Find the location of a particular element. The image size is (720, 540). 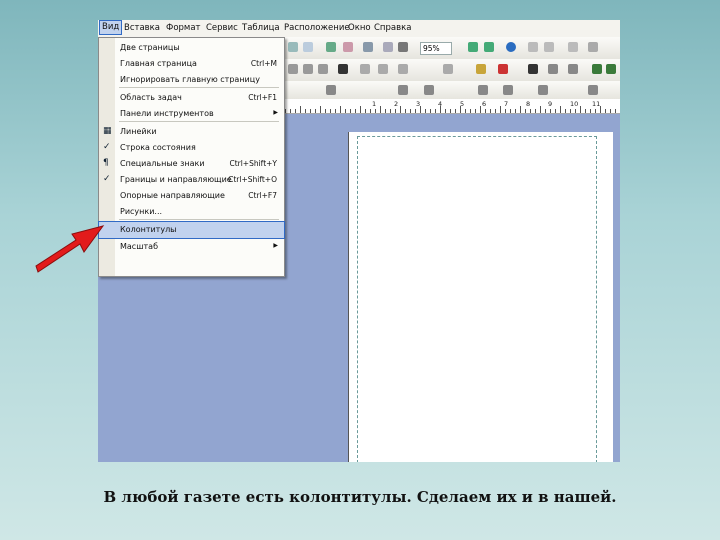

red-arrow-pointer is located at coordinates (70, 249).